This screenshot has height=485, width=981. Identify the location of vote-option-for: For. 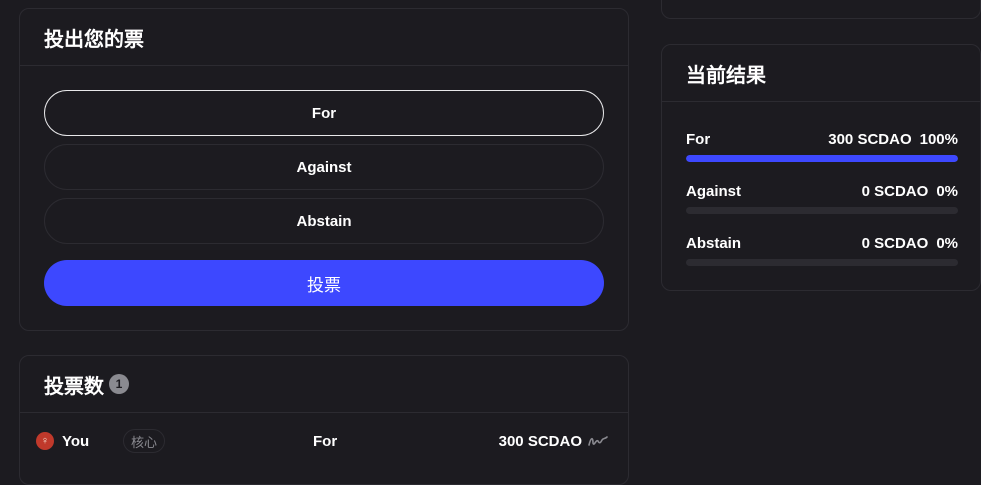
(324, 113).